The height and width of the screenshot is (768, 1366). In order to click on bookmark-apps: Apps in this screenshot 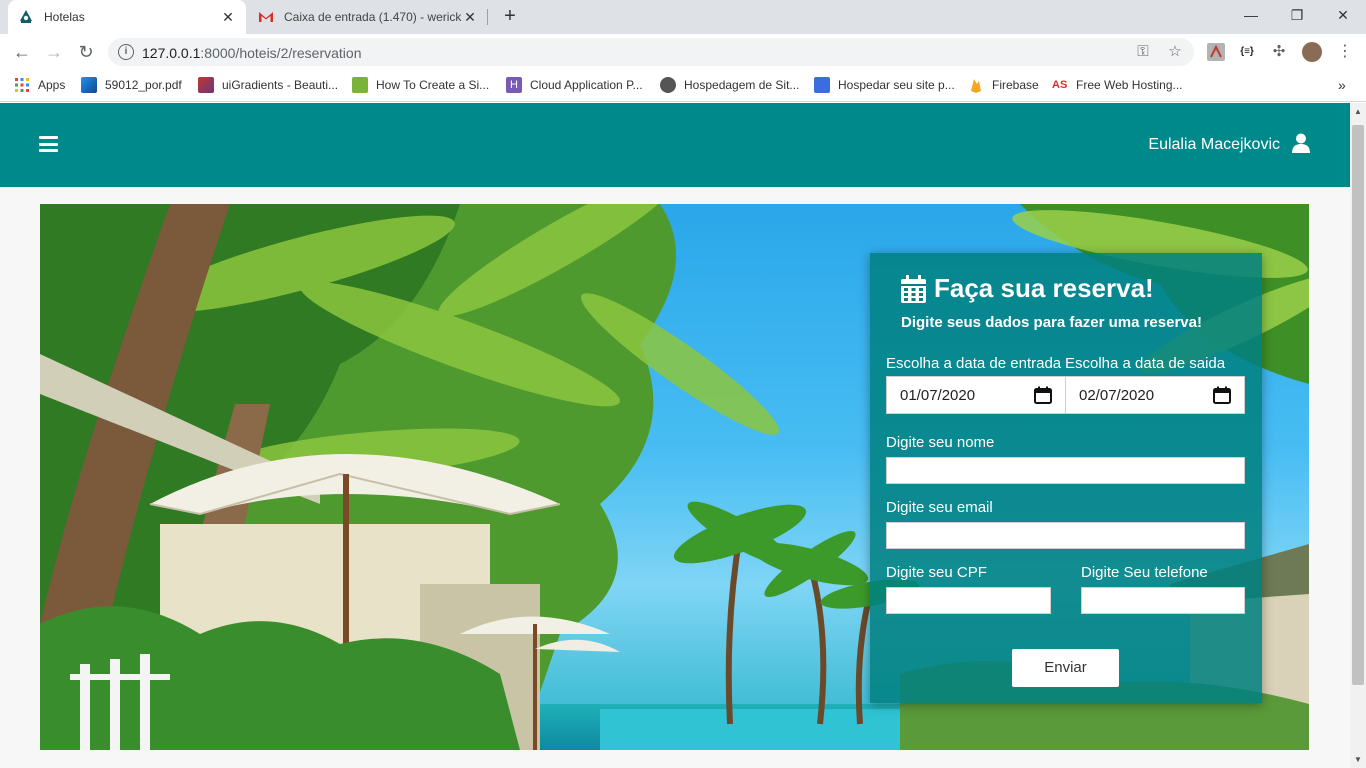, I will do `click(39, 85)`.